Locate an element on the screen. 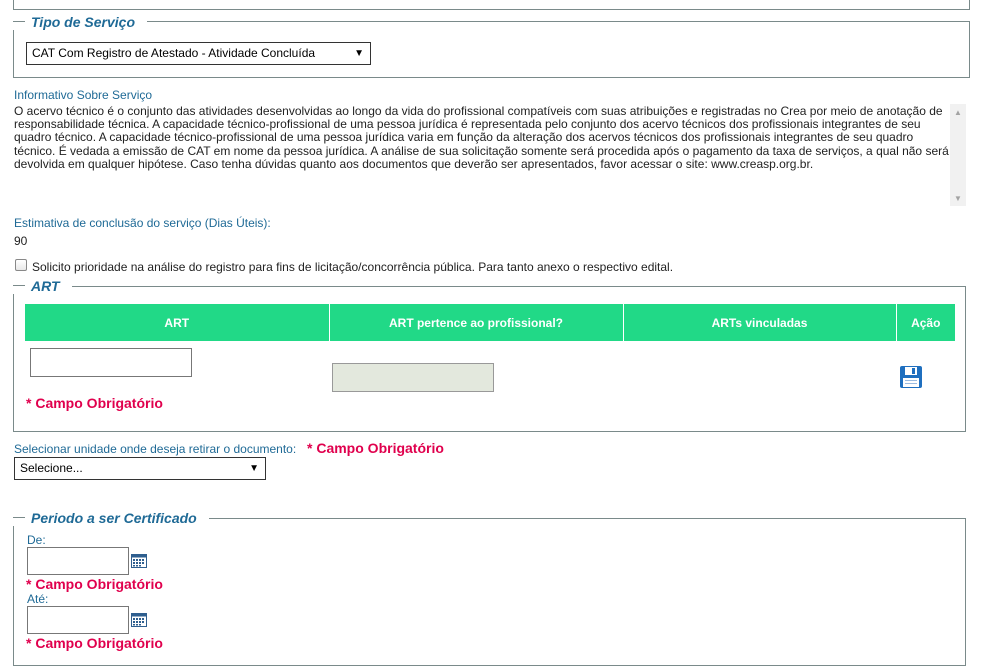 The width and height of the screenshot is (984, 672). acao-column-header: Ação is located at coordinates (925, 322).